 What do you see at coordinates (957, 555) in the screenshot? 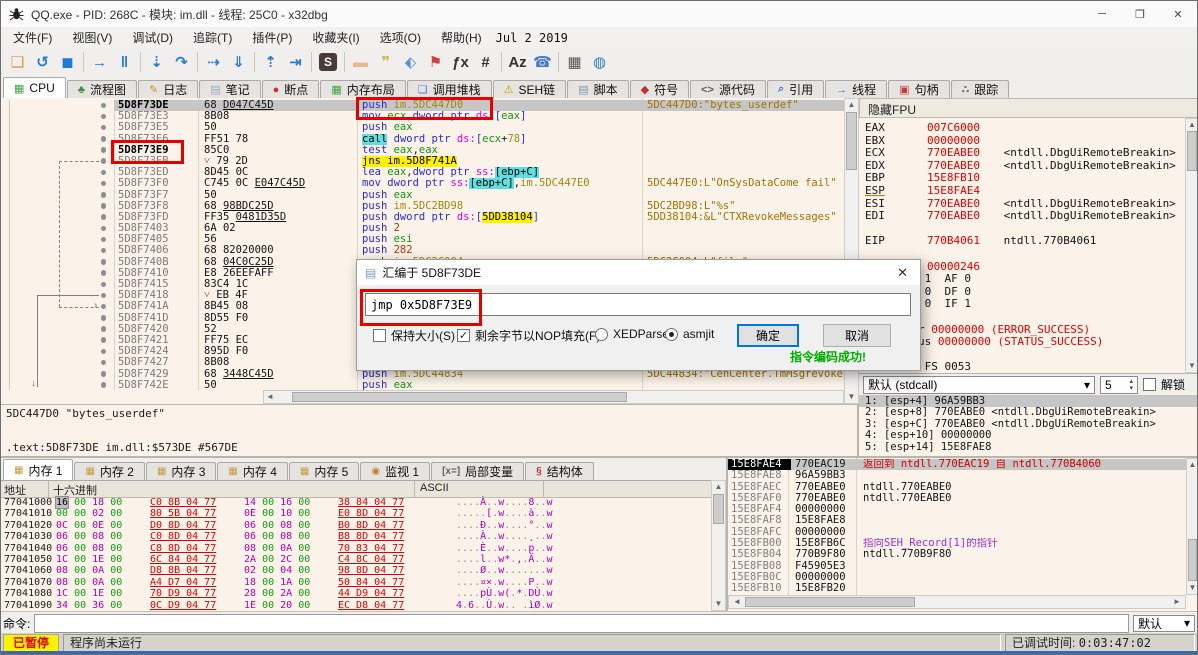
I see `stack-row: 15E8FB04 770B9F80 ntdll.770B9F80` at bounding box center [957, 555].